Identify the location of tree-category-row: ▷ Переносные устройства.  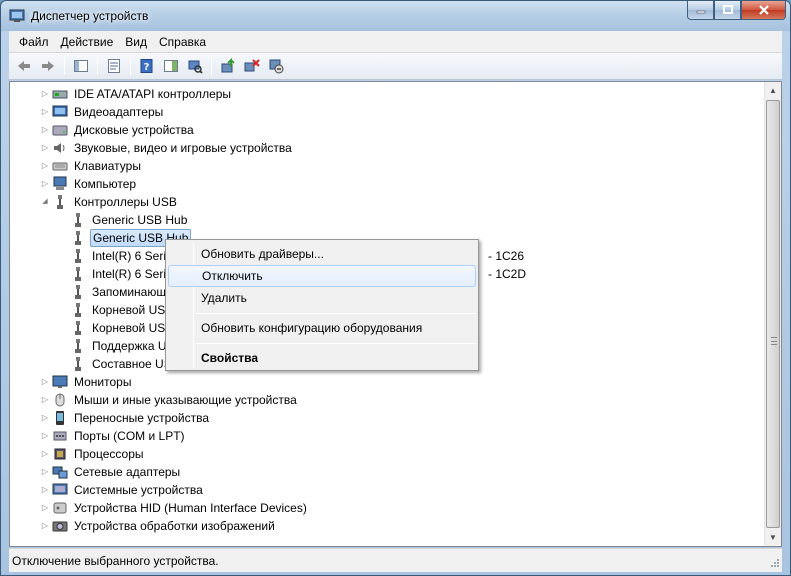
(390, 418).